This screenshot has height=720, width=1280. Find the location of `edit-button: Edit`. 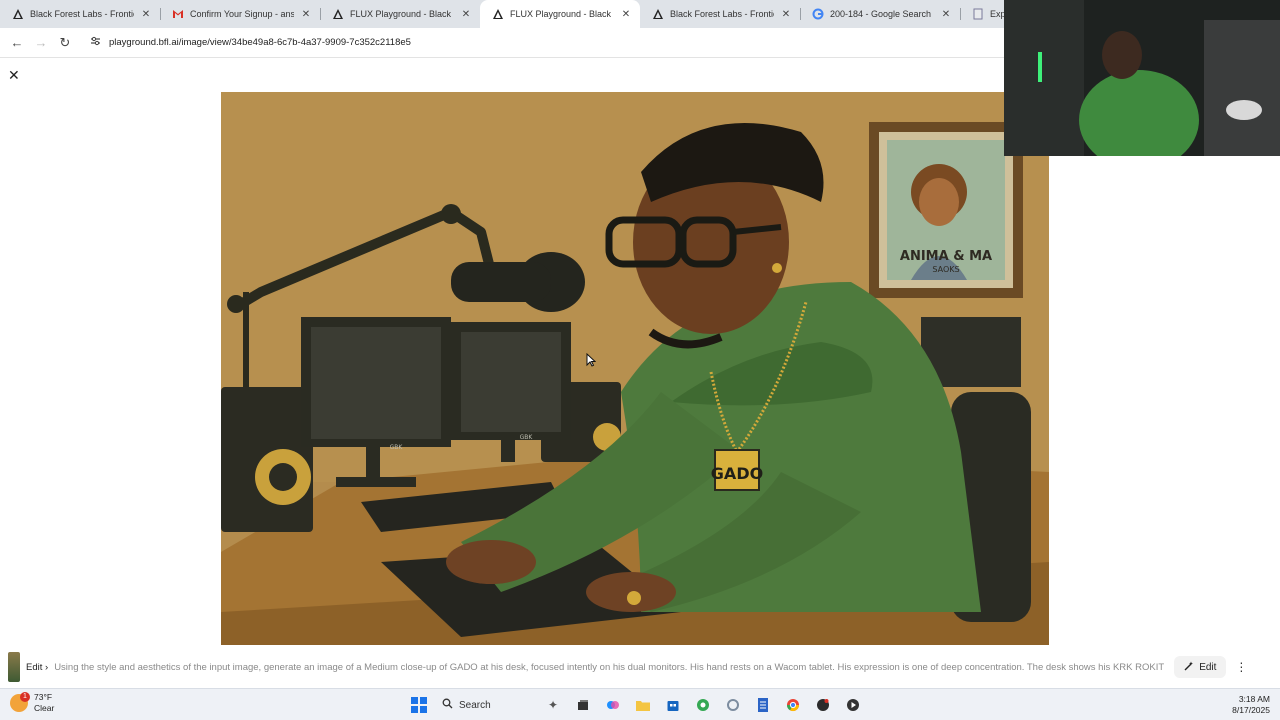

edit-button: Edit is located at coordinates (1200, 667).